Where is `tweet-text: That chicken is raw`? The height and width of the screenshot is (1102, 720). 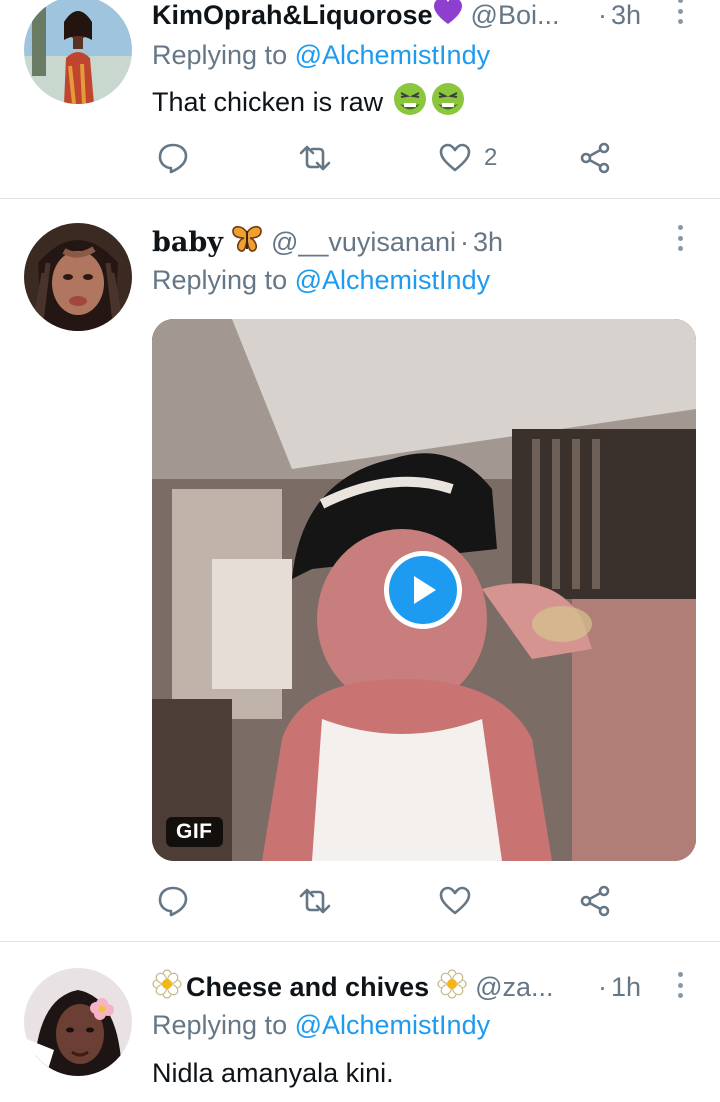
tweet-text: That chicken is raw is located at coordinates (308, 102).